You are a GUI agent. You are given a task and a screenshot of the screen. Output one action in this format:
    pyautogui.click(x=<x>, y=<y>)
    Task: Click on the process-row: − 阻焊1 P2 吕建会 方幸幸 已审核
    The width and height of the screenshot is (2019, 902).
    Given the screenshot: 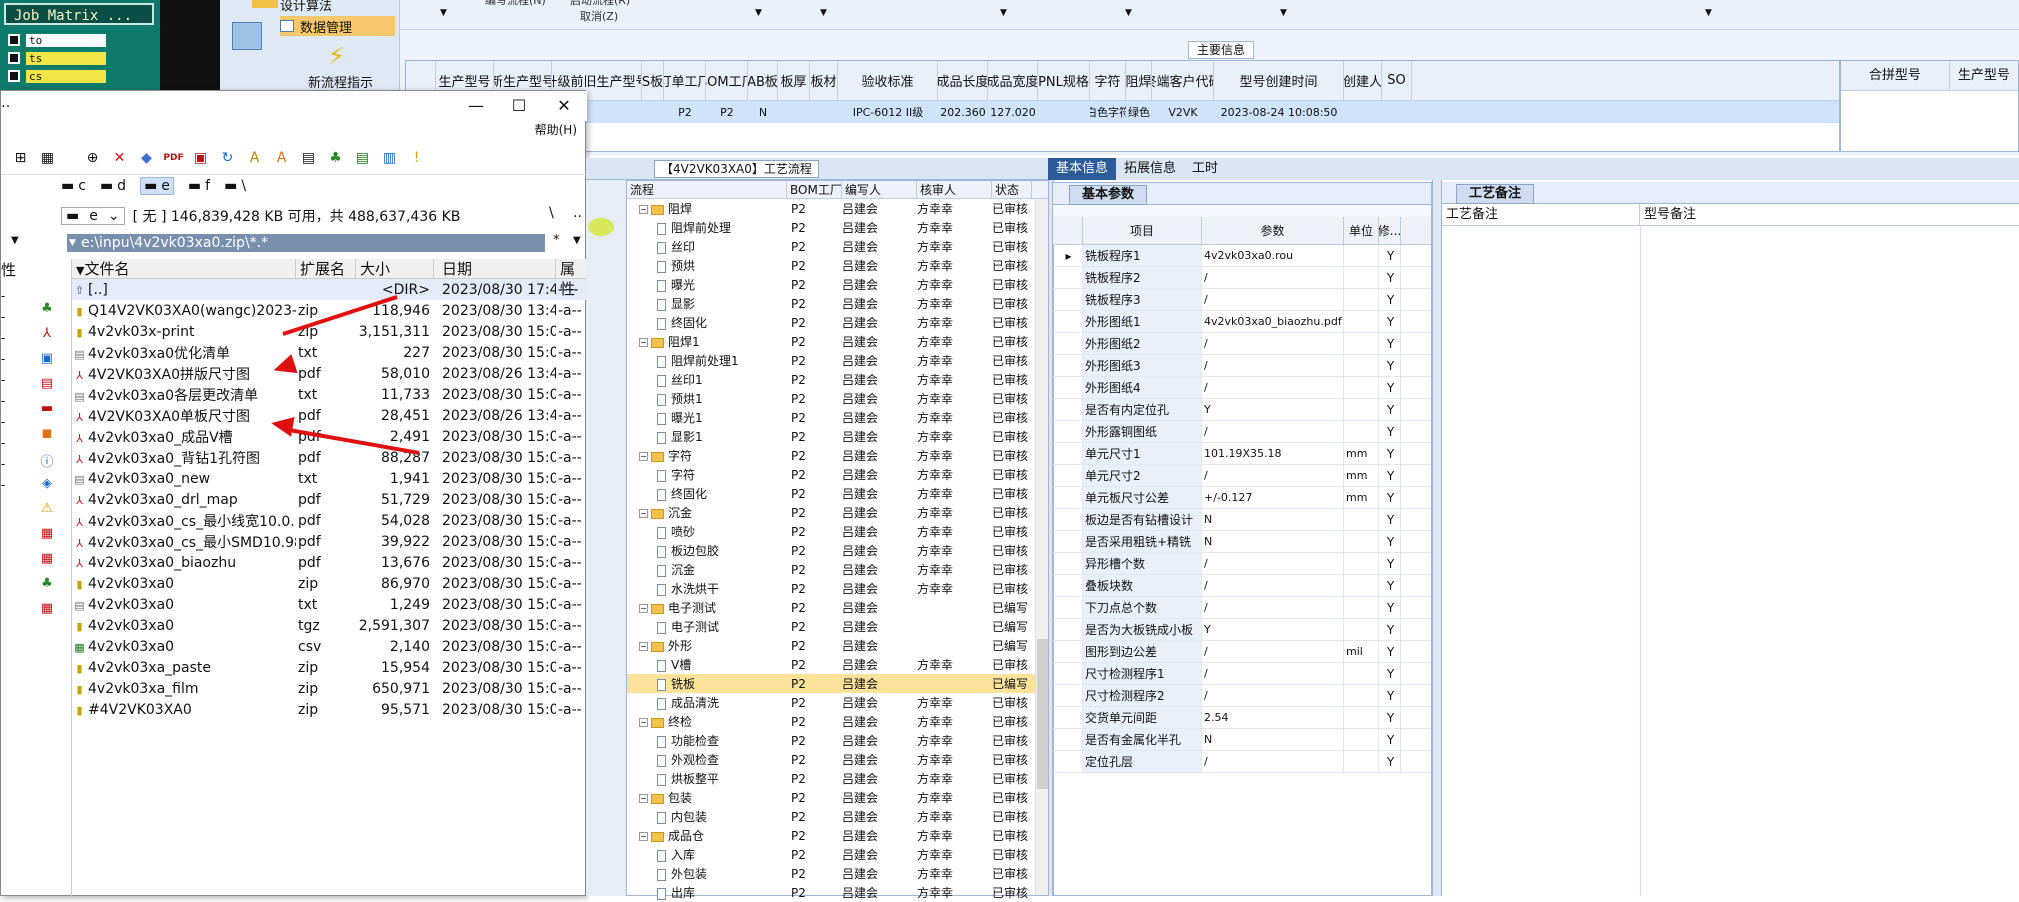 What is the action you would take?
    pyautogui.click(x=838, y=341)
    